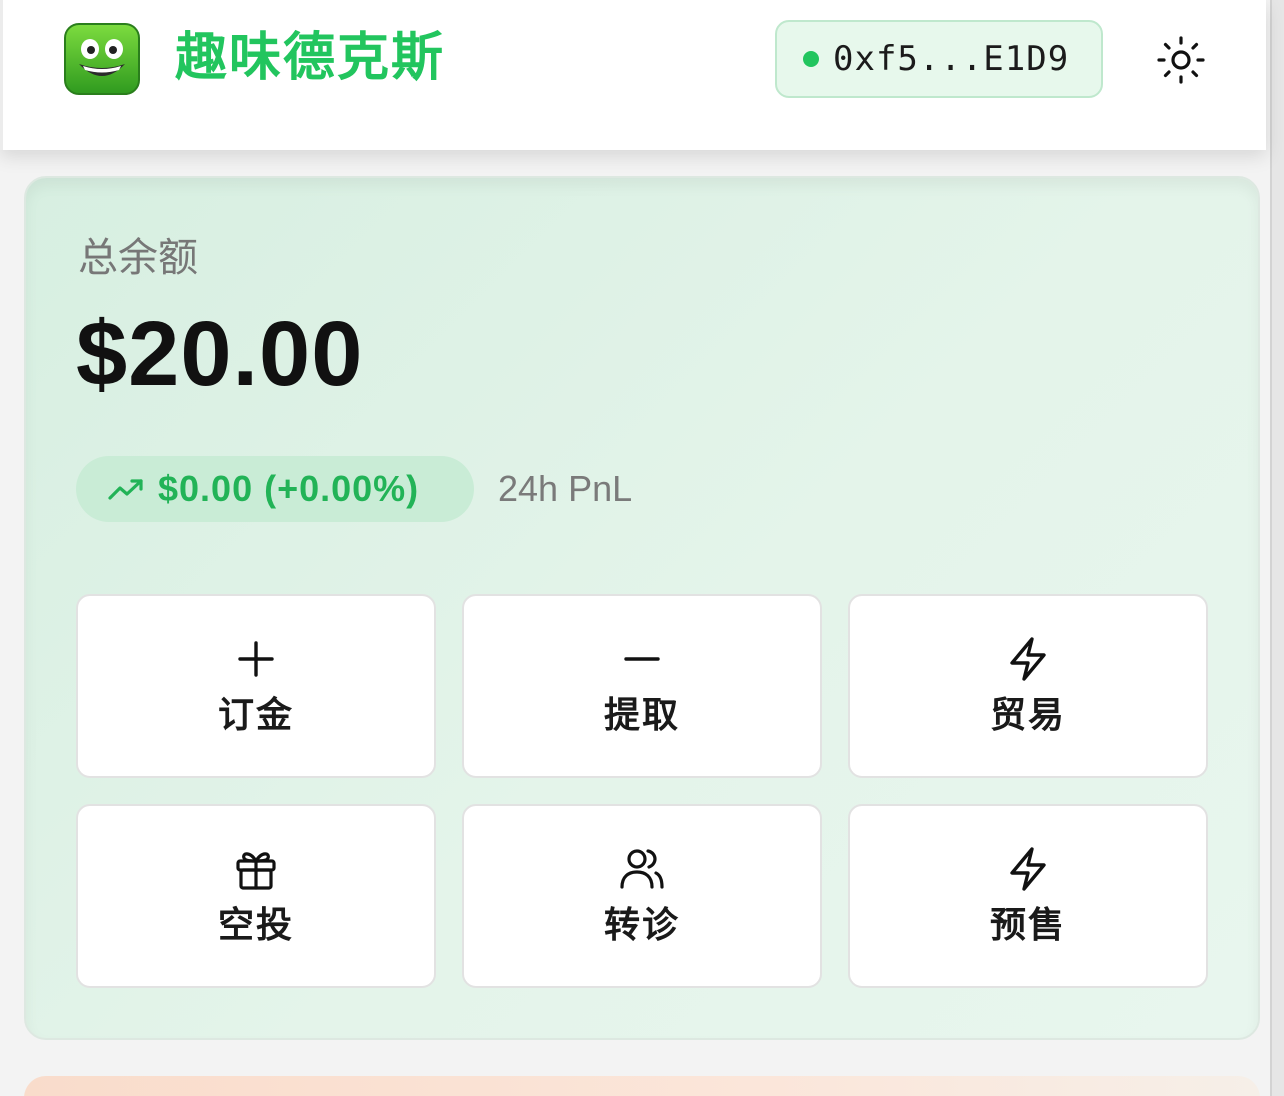 Image resolution: width=1284 pixels, height=1096 pixels. What do you see at coordinates (289, 488) in the screenshot?
I see `pnl-value: $0.00 (+0.00%)` at bounding box center [289, 488].